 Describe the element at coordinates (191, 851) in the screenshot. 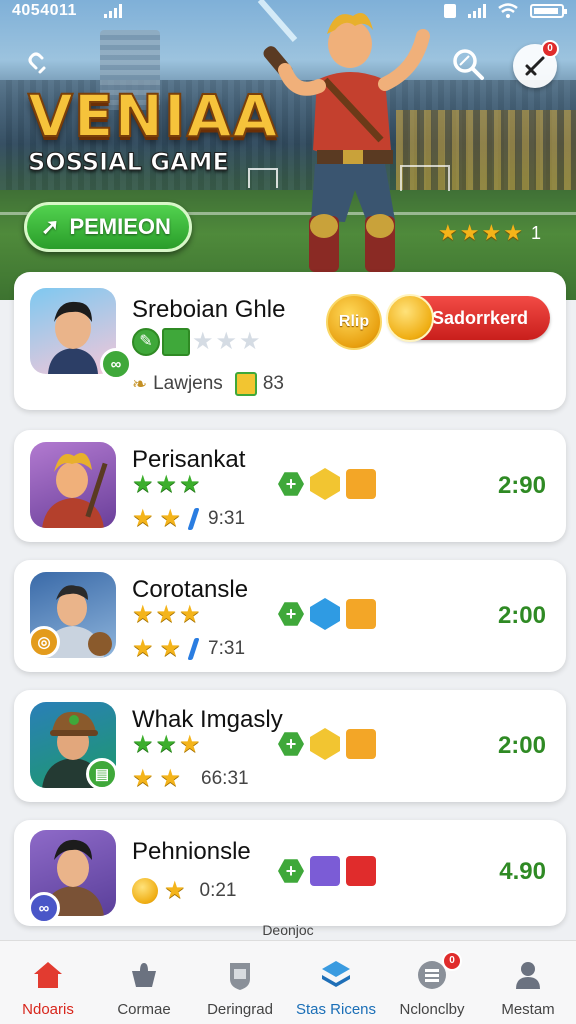

I see `player-name: Pehnionsle` at that location.